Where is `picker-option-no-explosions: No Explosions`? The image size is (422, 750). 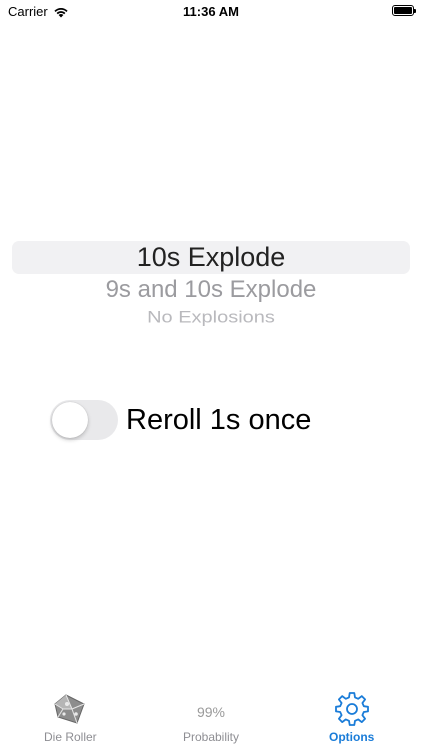 picker-option-no-explosions: No Explosions is located at coordinates (211, 318).